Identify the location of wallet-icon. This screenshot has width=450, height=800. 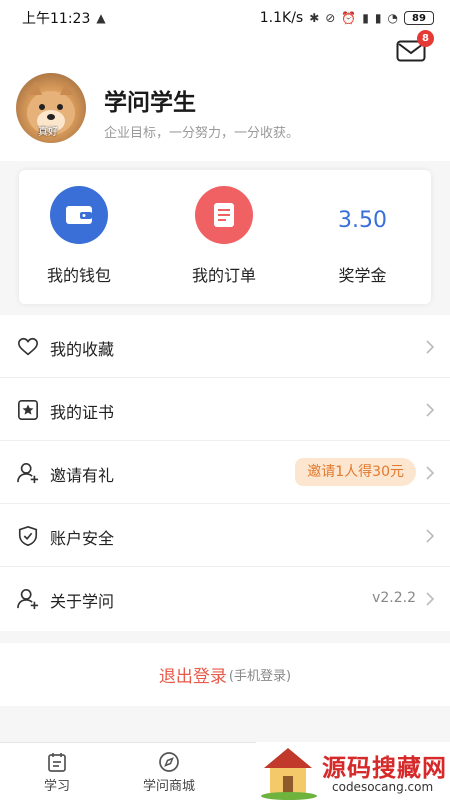
(79, 215).